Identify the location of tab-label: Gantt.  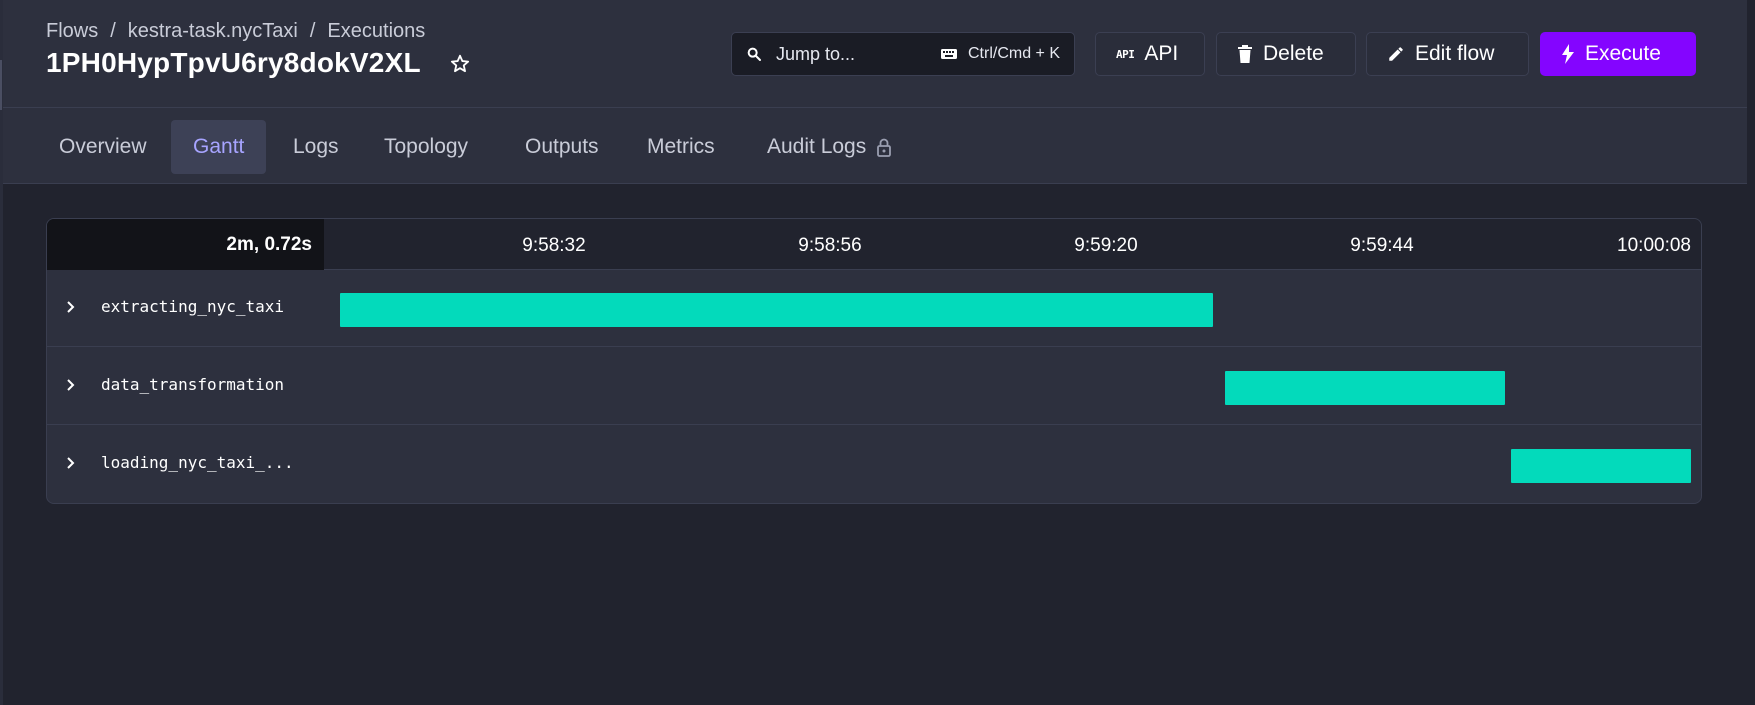
(219, 146).